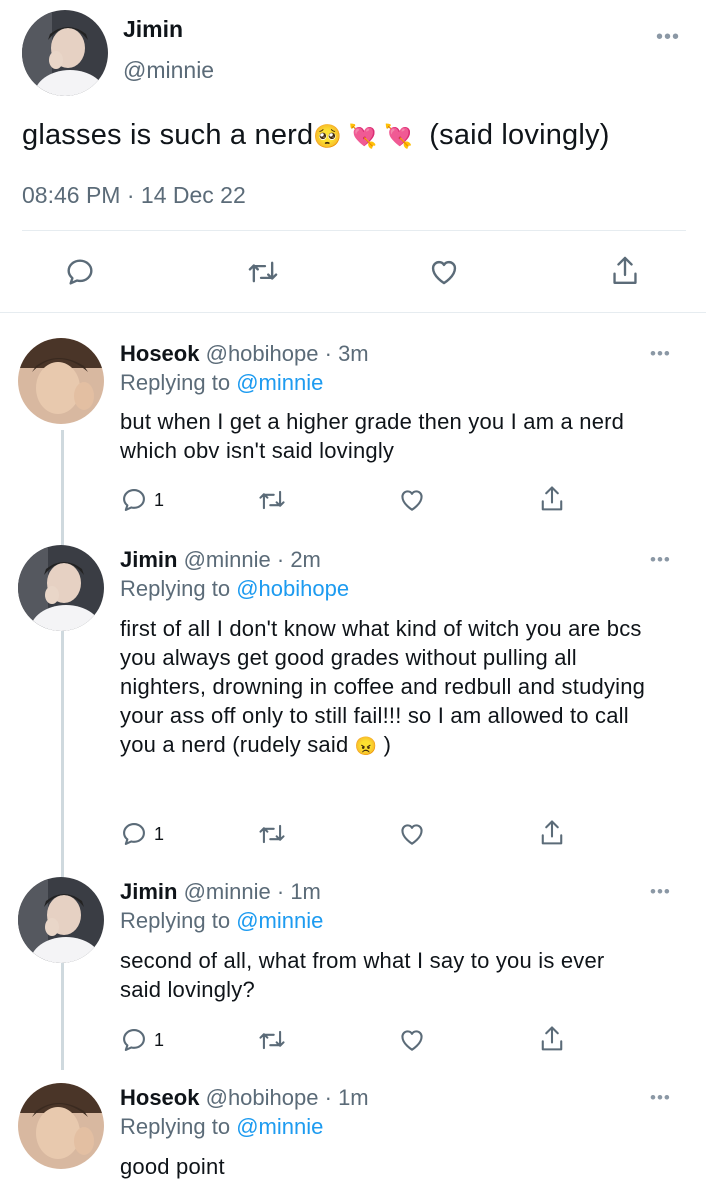  I want to click on replying-to: Replying to @hobihope, so click(234, 589).